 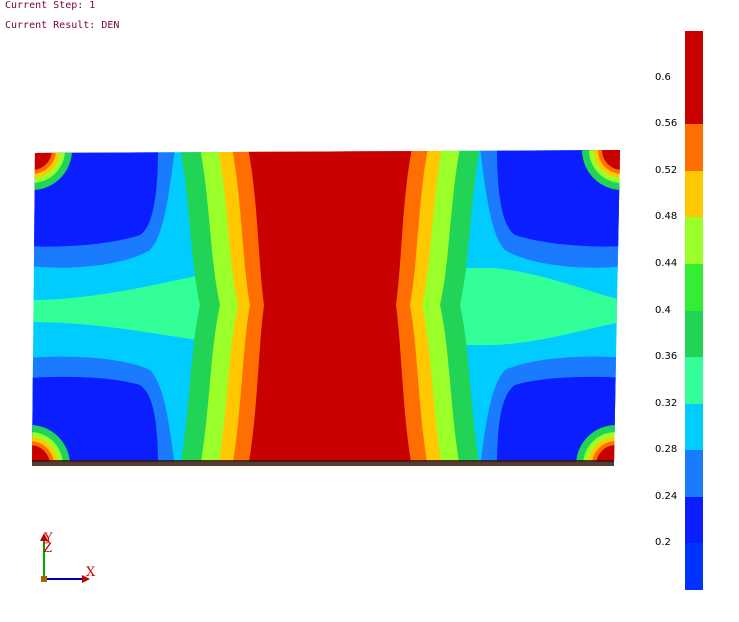 What do you see at coordinates (666, 496) in the screenshot?
I see `legend-label: 0.24` at bounding box center [666, 496].